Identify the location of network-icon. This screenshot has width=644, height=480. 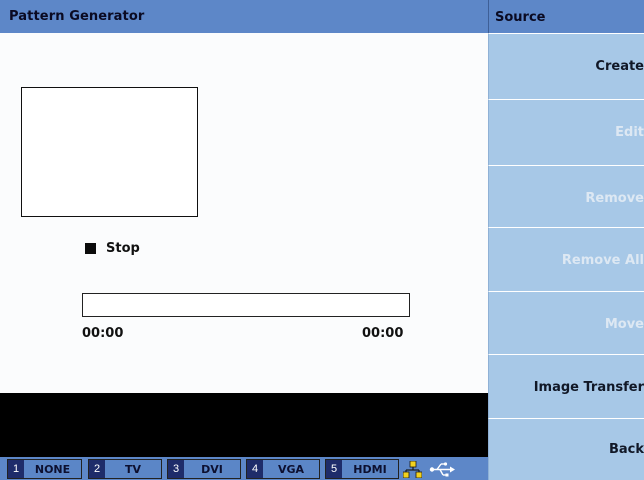
(412, 469).